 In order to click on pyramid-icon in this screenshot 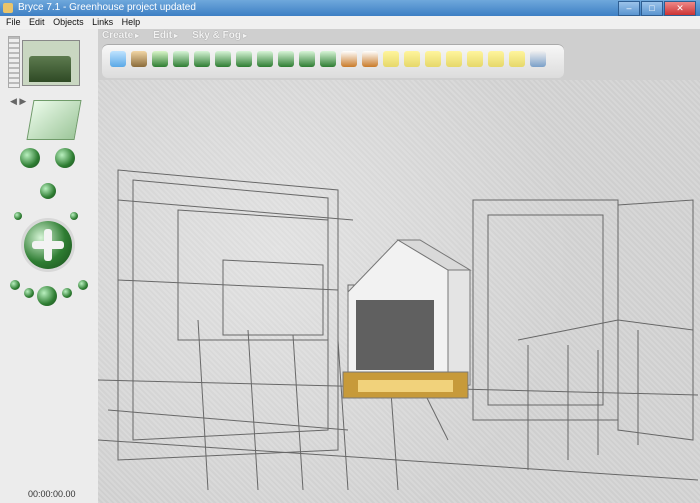, I will do `click(286, 59)`.